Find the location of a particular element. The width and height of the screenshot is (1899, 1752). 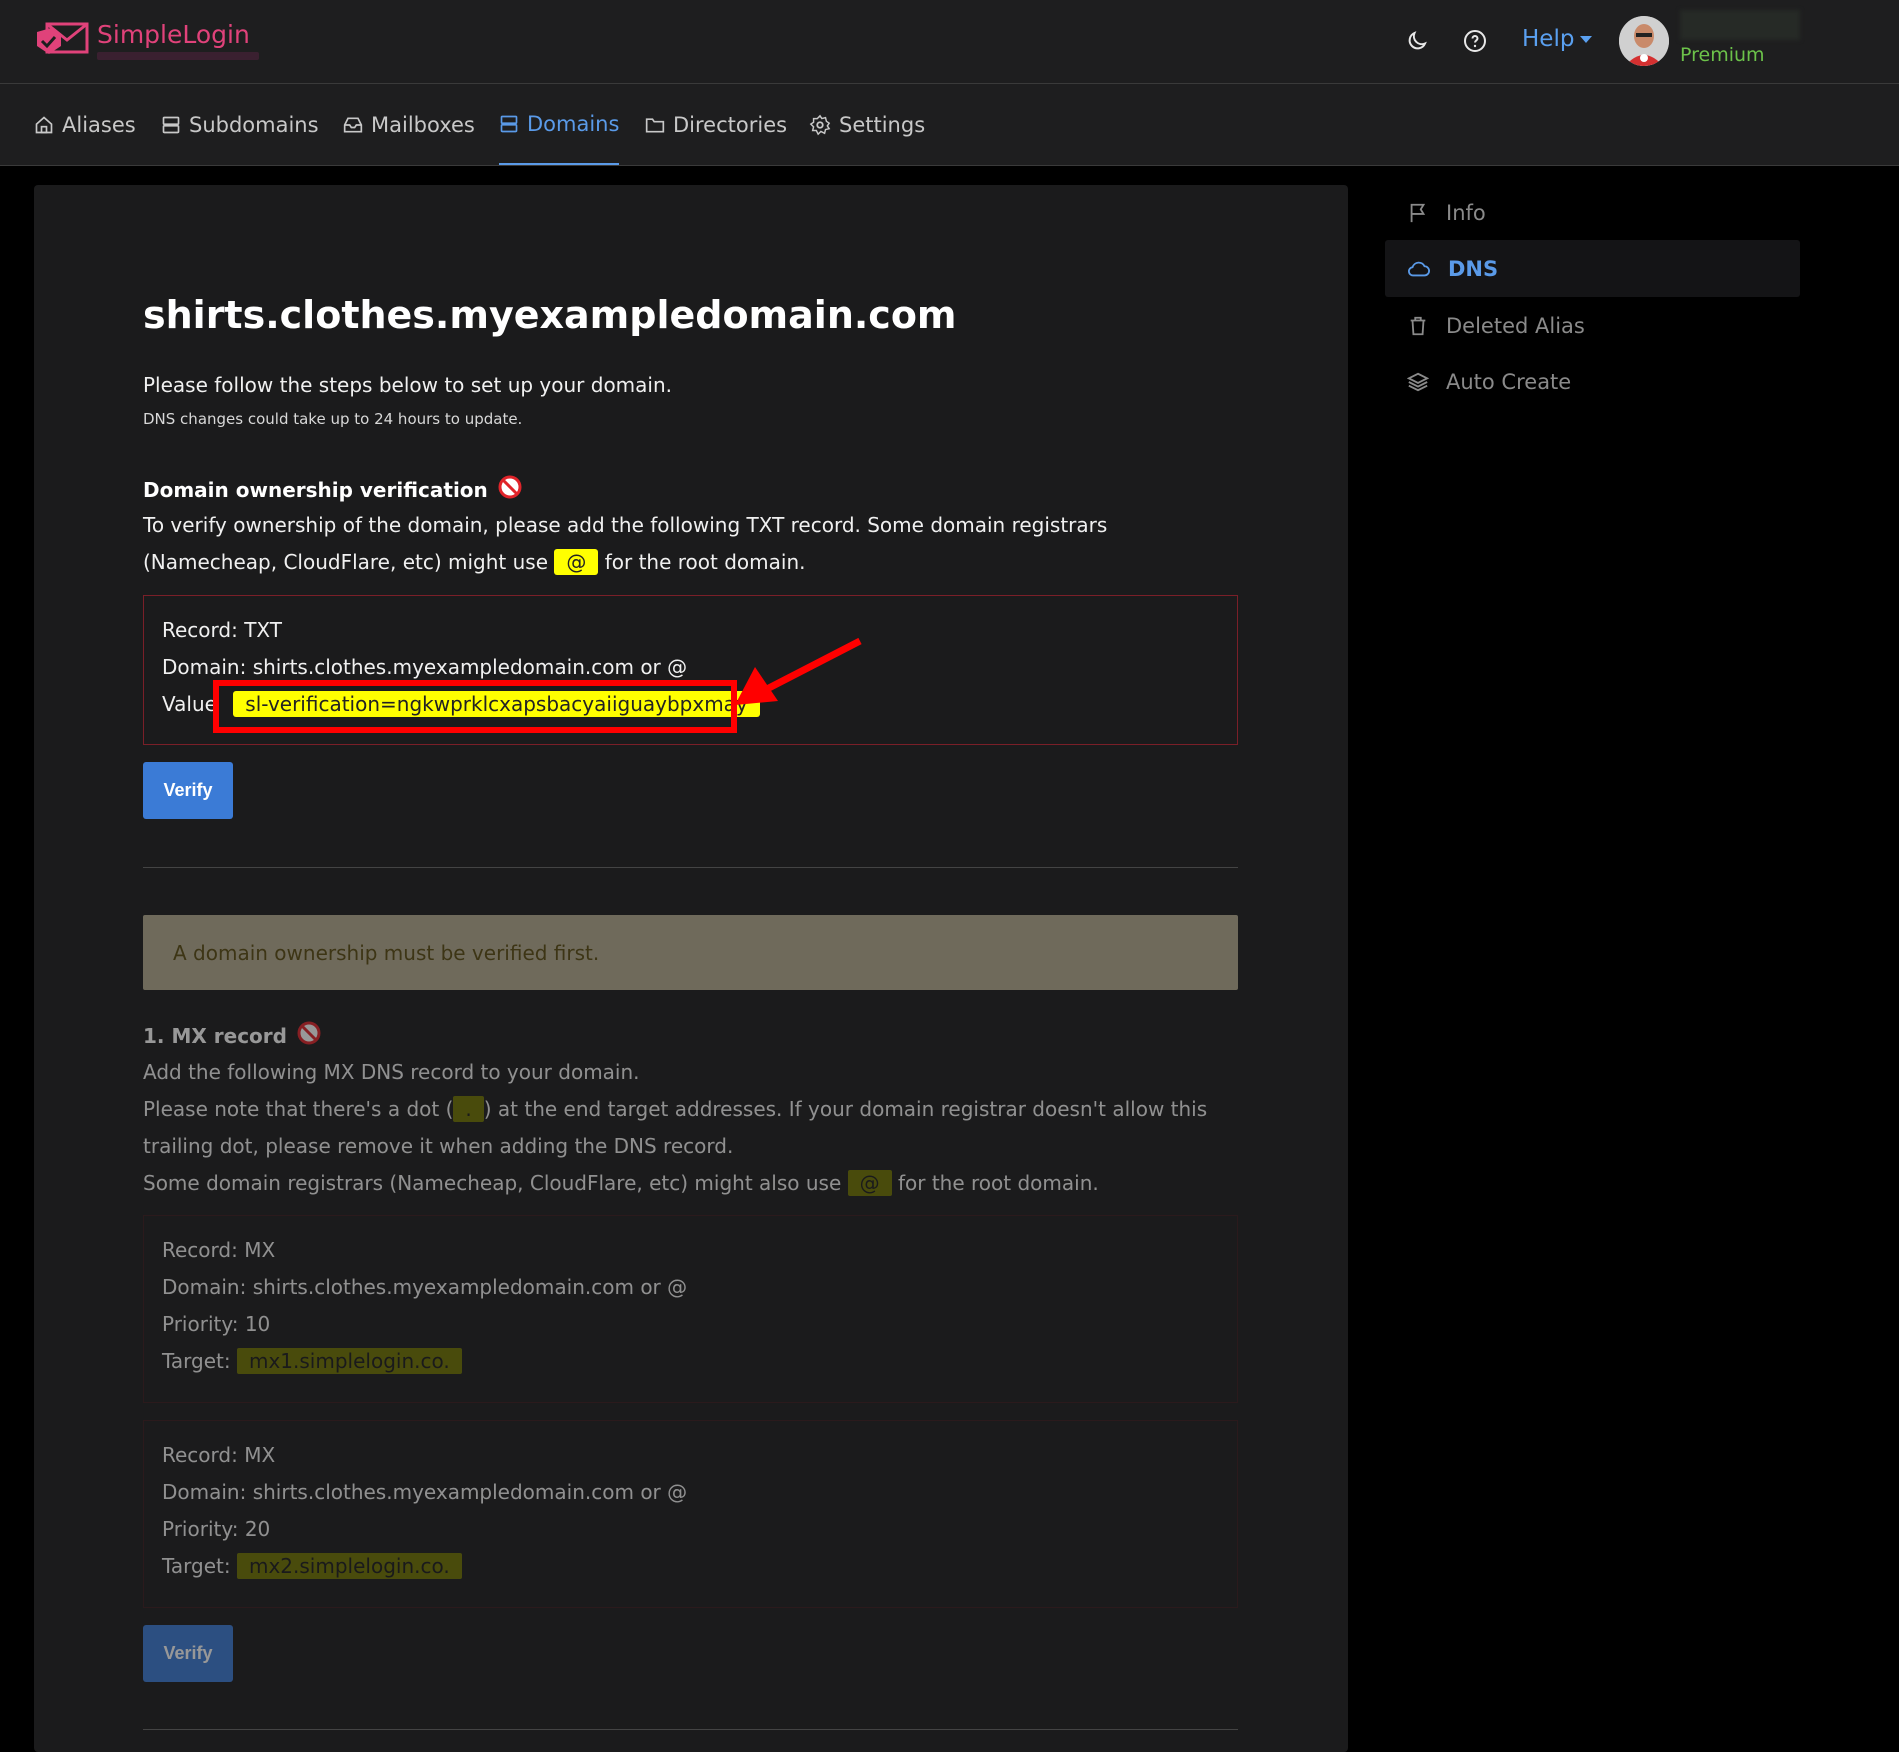

record-target-row: Target: mx1.simplelogin.co. is located at coordinates (690, 1361).